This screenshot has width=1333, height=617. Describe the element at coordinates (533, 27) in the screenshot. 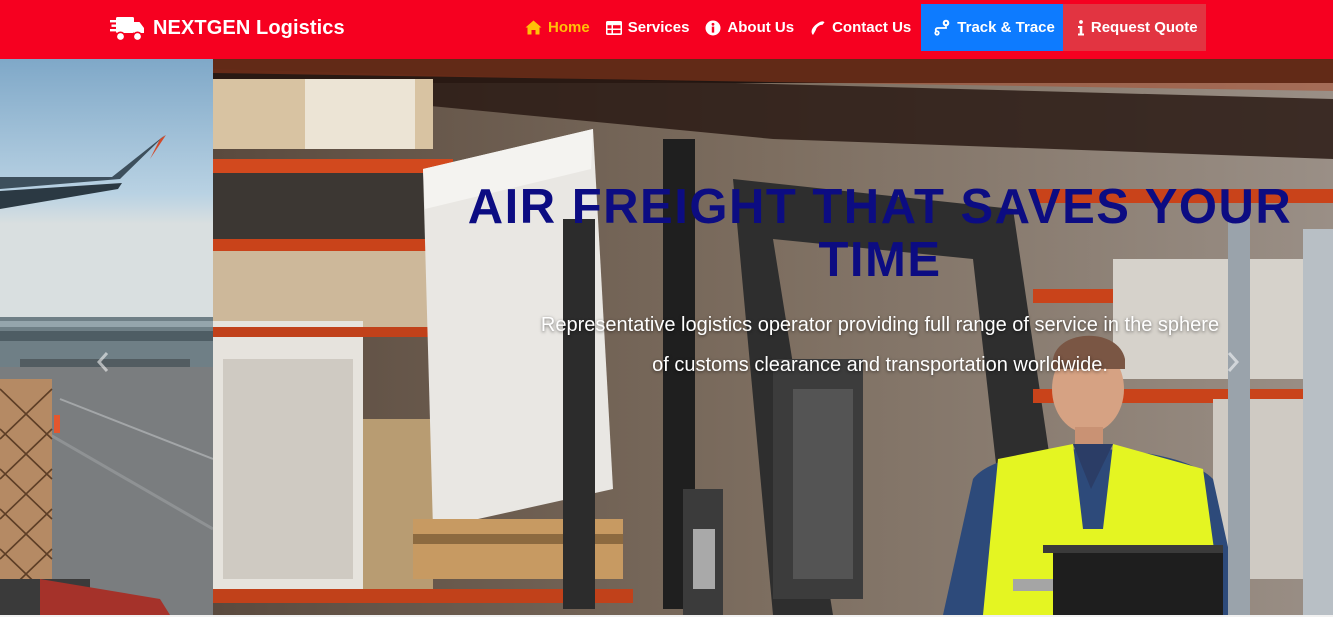

I see `home-icon` at that location.